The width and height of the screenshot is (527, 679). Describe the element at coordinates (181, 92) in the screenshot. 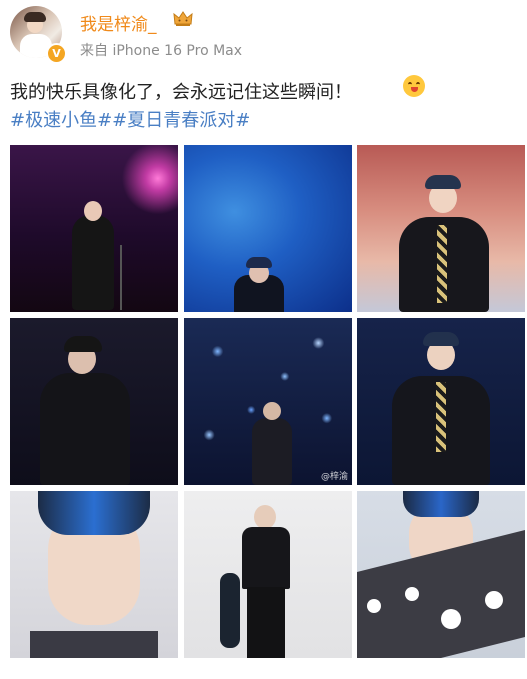

I see `post-text: 我的快乐具像化了，会永远记住这些瞬间！` at that location.